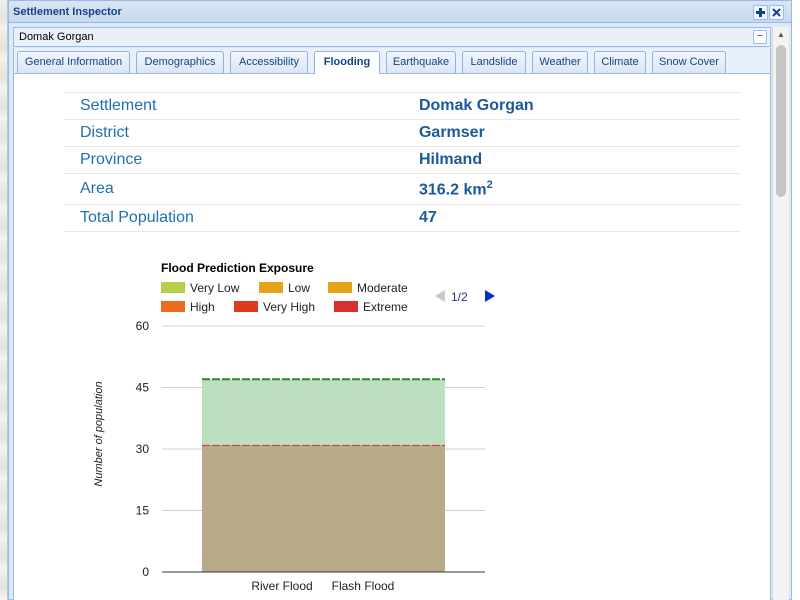 Image resolution: width=800 pixels, height=600 pixels. What do you see at coordinates (246, 306) in the screenshot?
I see `legend-swatch-very-high` at bounding box center [246, 306].